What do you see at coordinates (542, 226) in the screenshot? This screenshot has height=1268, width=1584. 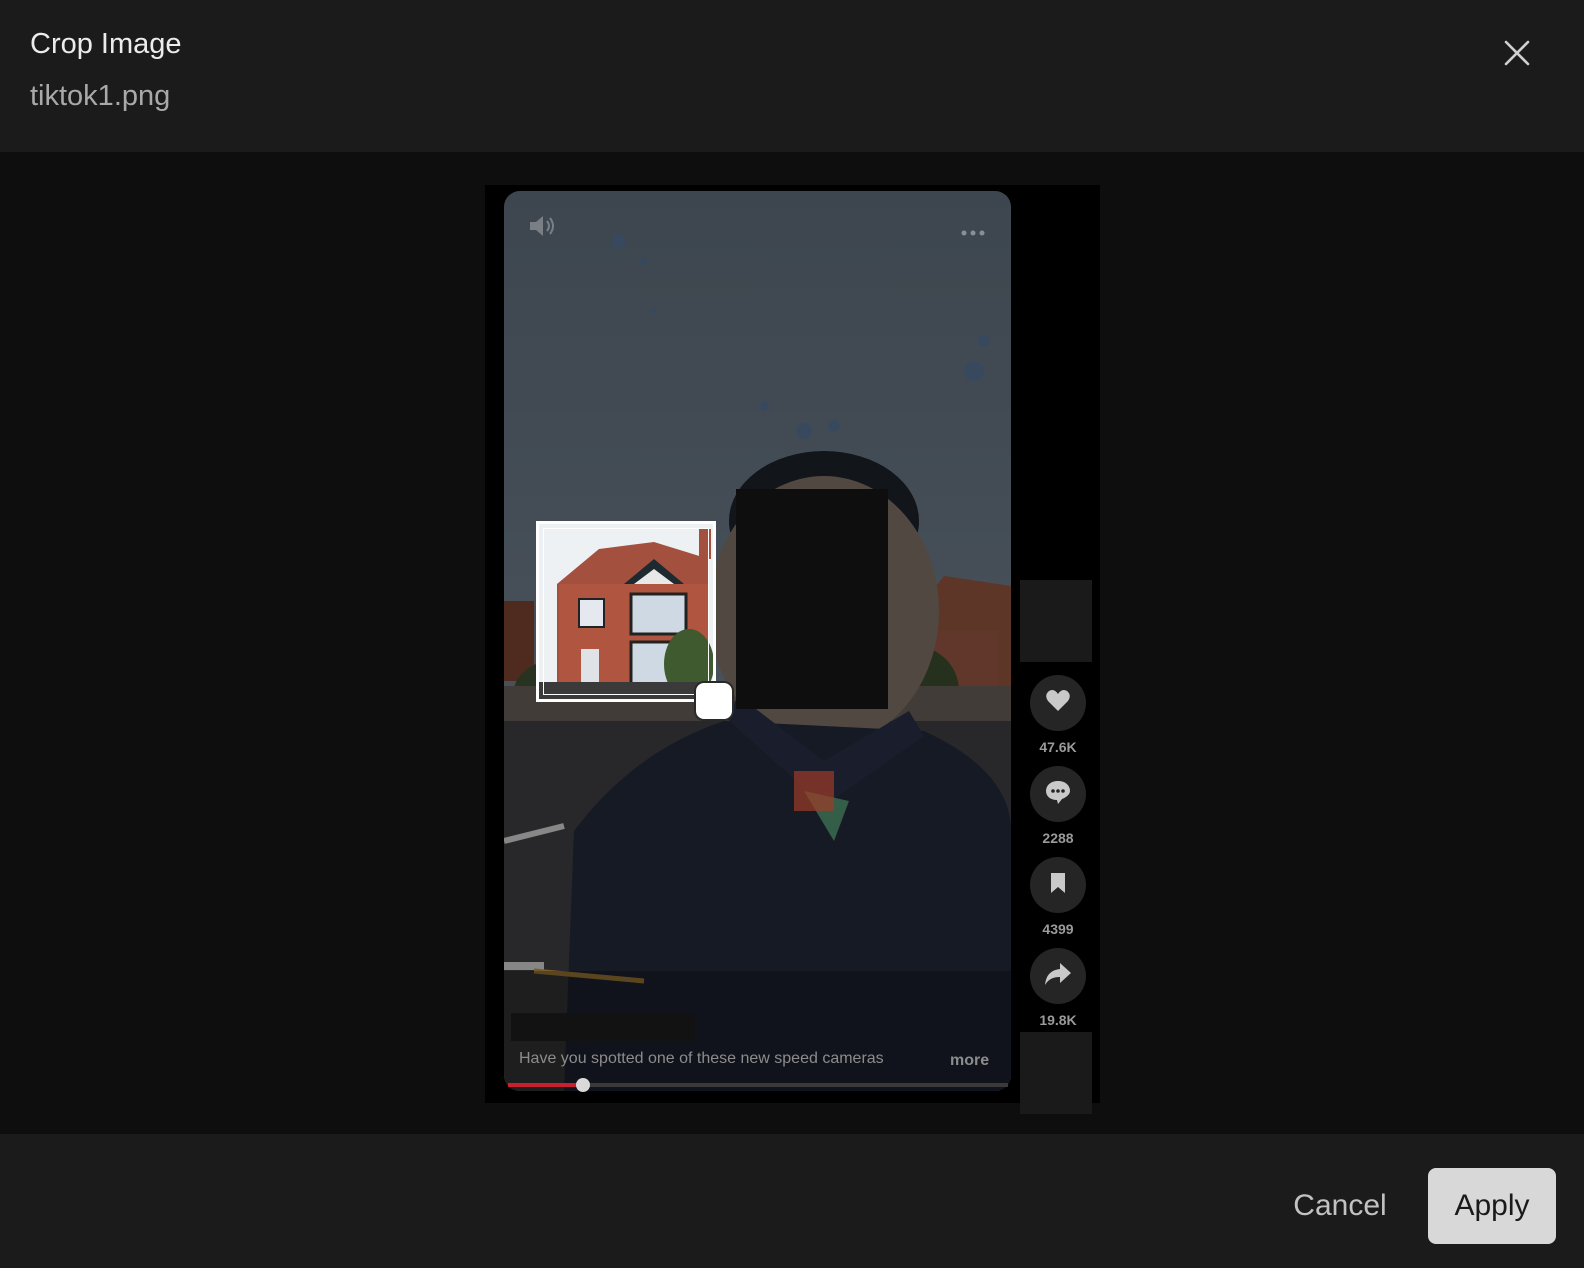 I see `volume-icon` at bounding box center [542, 226].